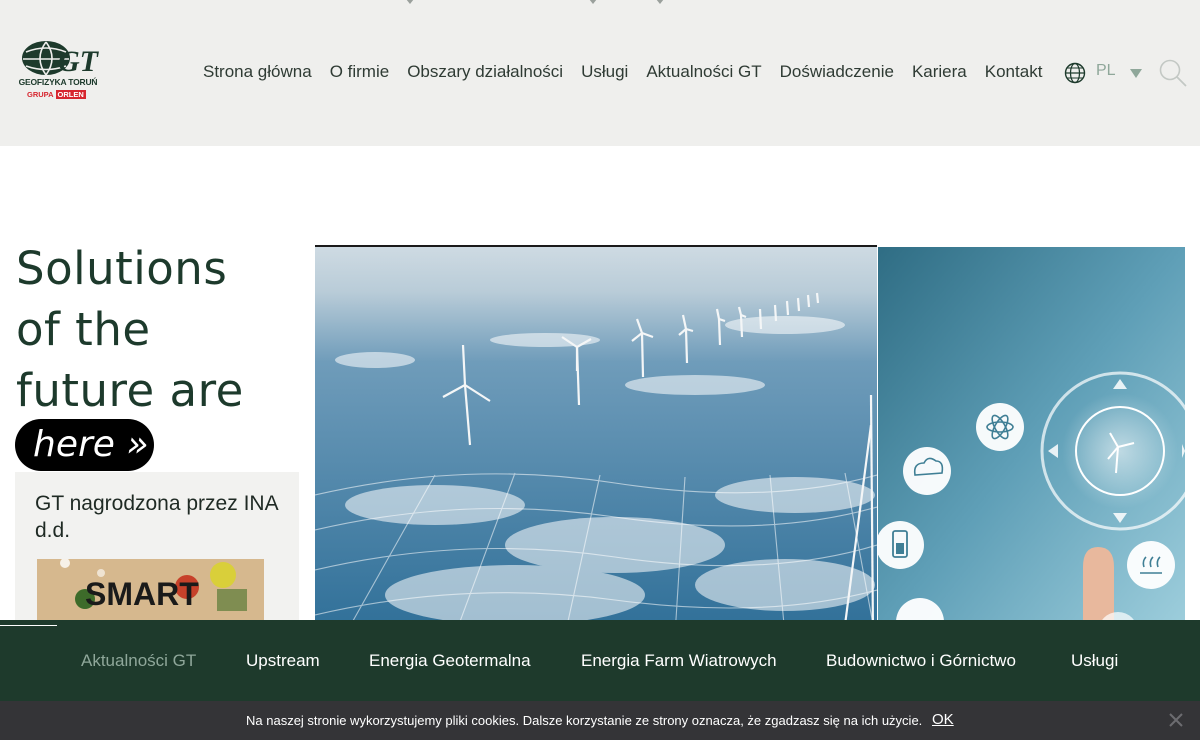  Describe the element at coordinates (28, 625) in the screenshot. I see `category-indicator` at that location.